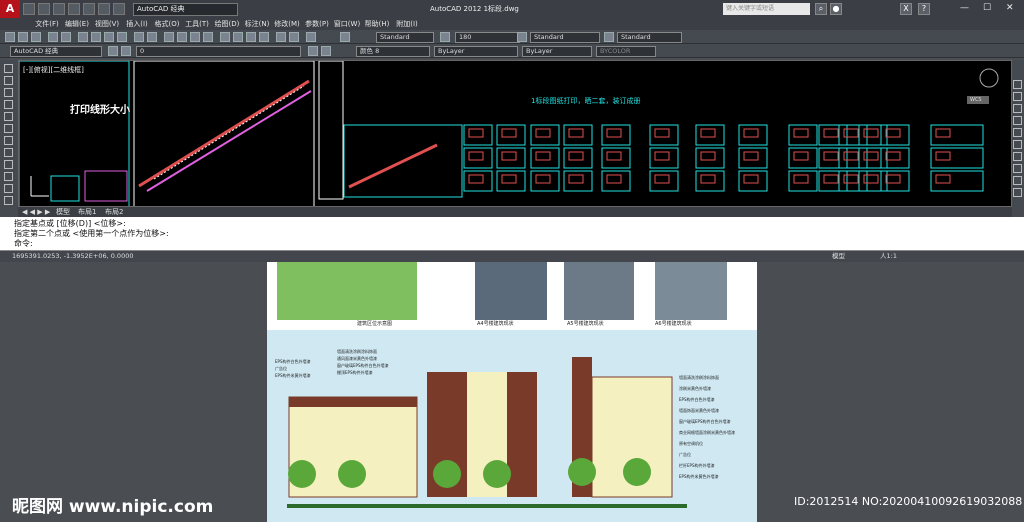 This screenshot has height=522, width=1024. I want to click on command-prompt: 命令:, so click(519, 244).